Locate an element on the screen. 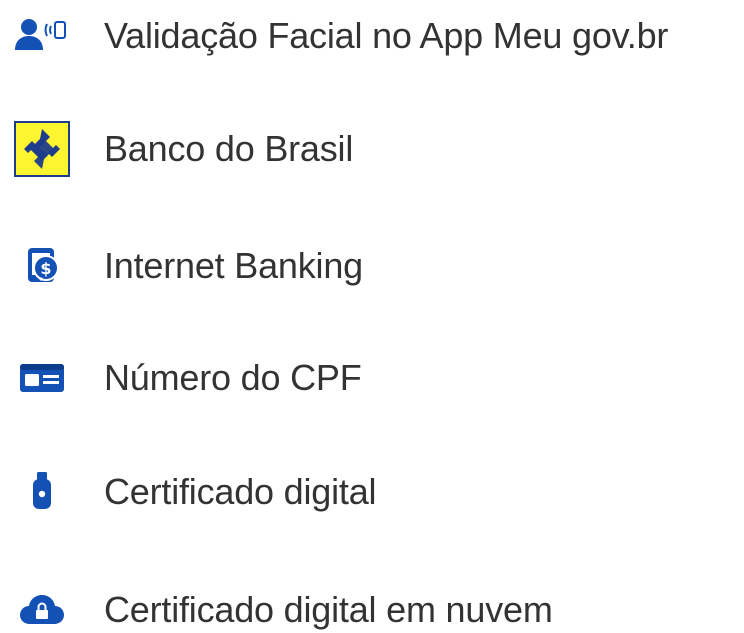 This screenshot has height=633, width=744. cloud-lock-icon is located at coordinates (42, 607).